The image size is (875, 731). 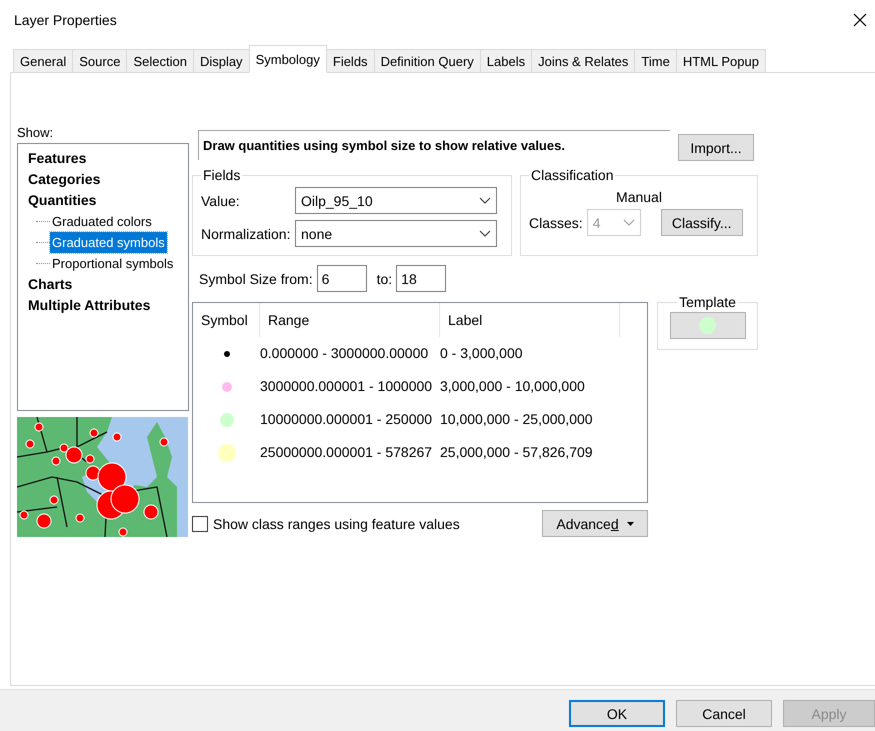 I want to click on tab: General, so click(x=43, y=61).